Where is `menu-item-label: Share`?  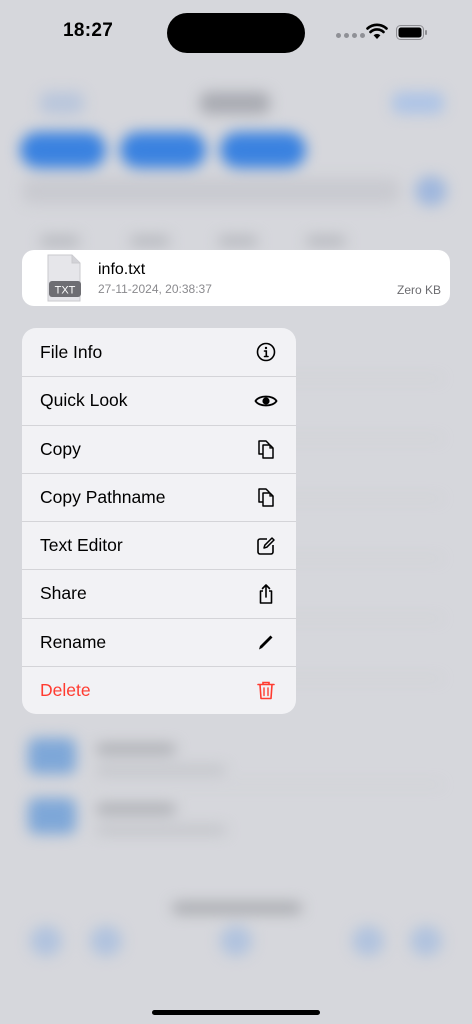 menu-item-label: Share is located at coordinates (63, 593).